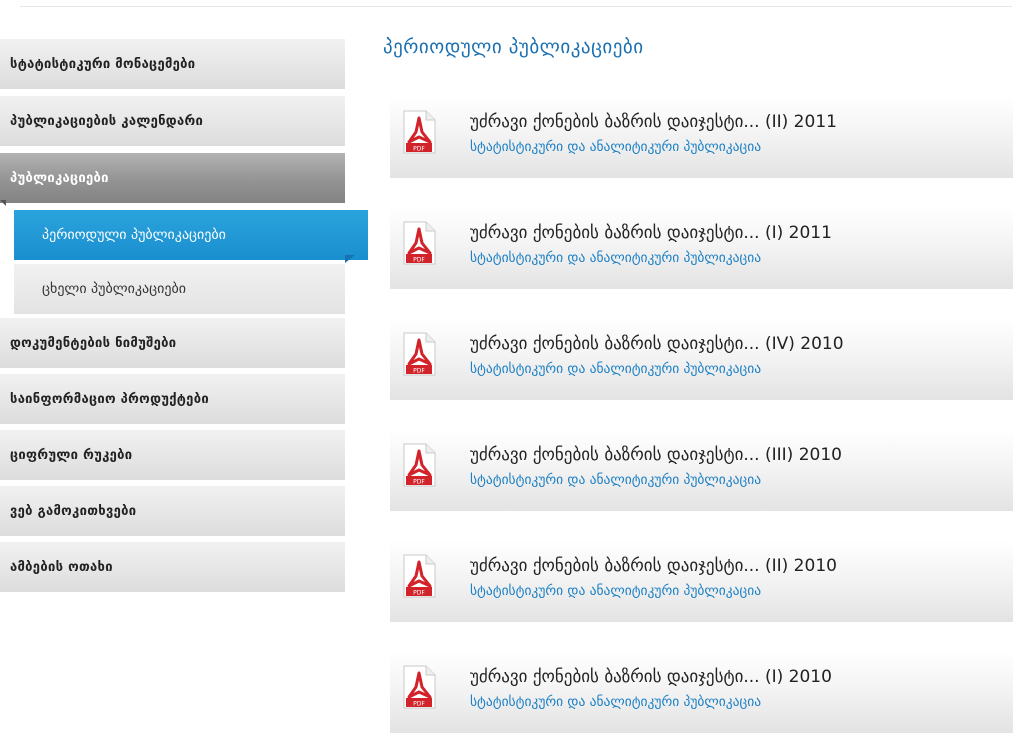 The height and width of the screenshot is (746, 1013). I want to click on sidebar-item-label: სტატისტიკური მონაცემები, so click(103, 64).